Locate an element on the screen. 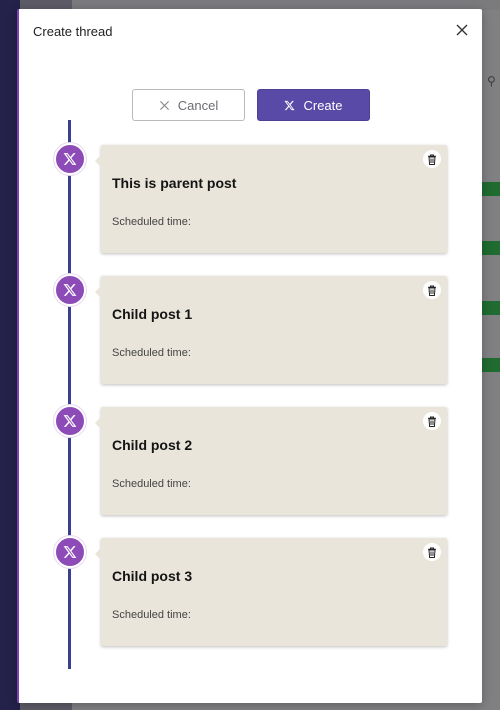 Image resolution: width=500 pixels, height=710 pixels. post-card: This is parent post Scheduled time: is located at coordinates (271, 199).